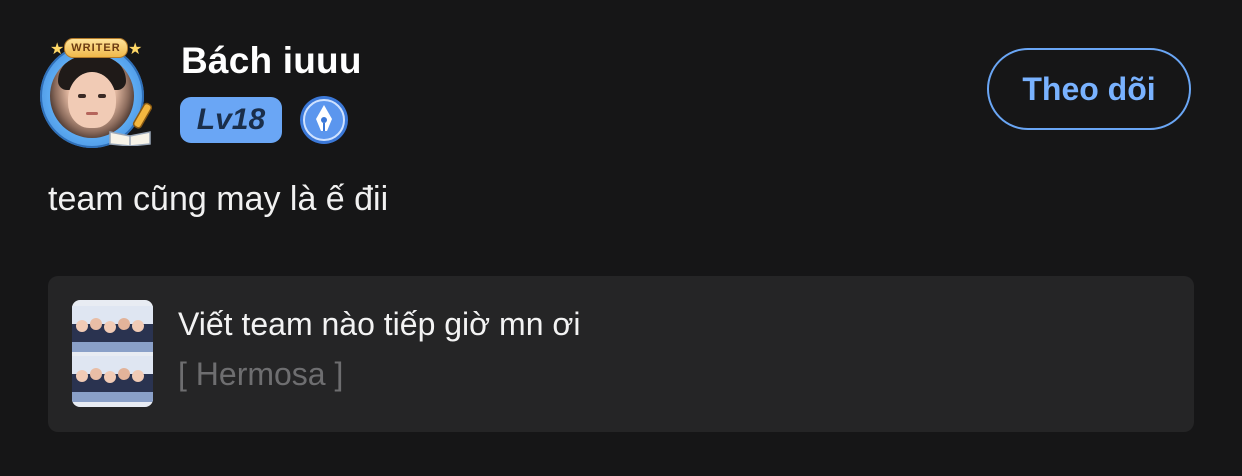  I want to click on avatar: ★ ★ WRITER, so click(95, 93).